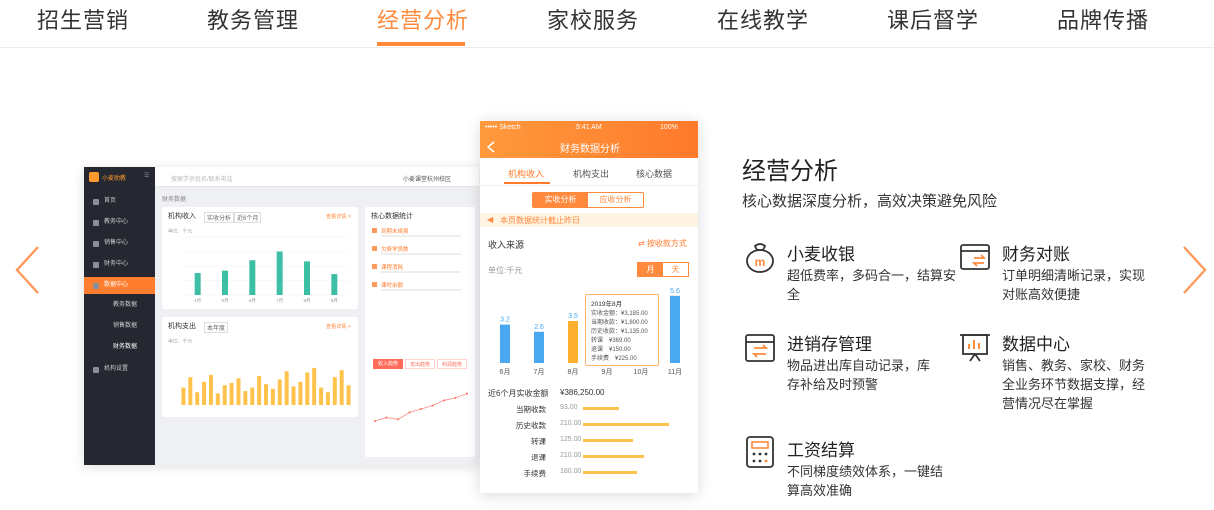  I want to click on feature-reconcile-desc: 订单明细清晰记录，实现对账高效便捷, so click(1074, 285).